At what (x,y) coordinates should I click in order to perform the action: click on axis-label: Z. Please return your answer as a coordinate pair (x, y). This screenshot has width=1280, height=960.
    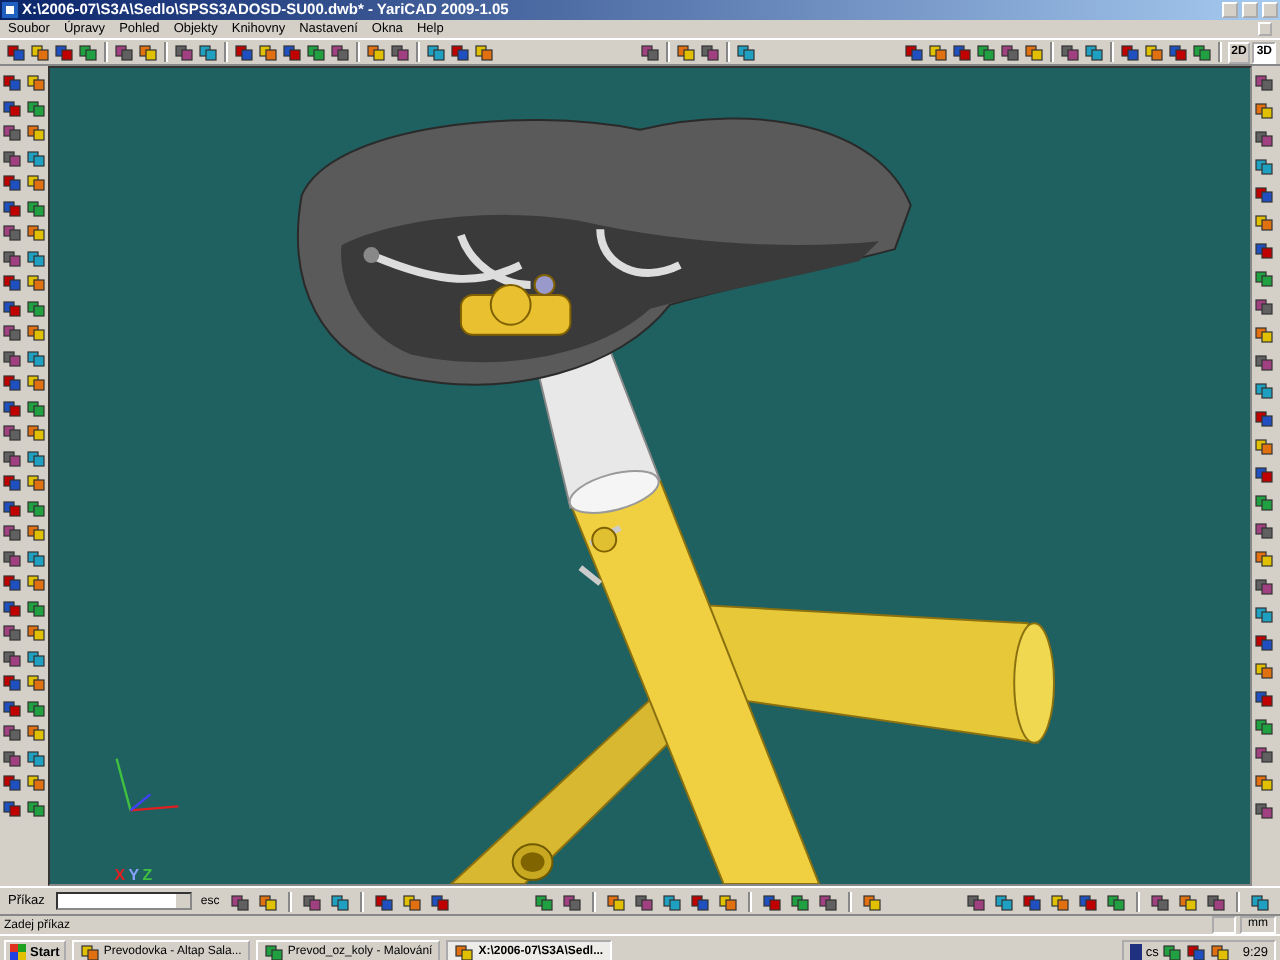
    Looking at the image, I should click on (147, 875).